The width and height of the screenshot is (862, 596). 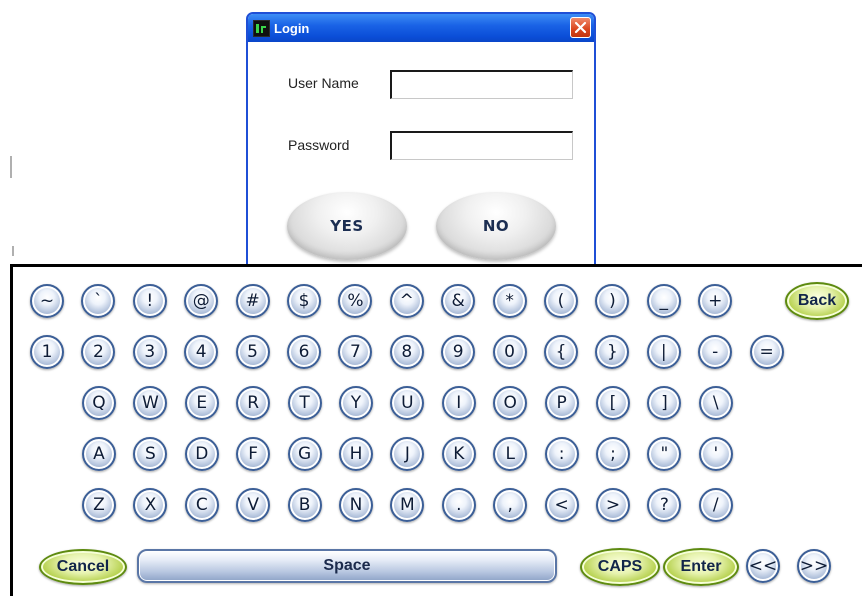 What do you see at coordinates (347, 226) in the screenshot?
I see `yes-button: YES` at bounding box center [347, 226].